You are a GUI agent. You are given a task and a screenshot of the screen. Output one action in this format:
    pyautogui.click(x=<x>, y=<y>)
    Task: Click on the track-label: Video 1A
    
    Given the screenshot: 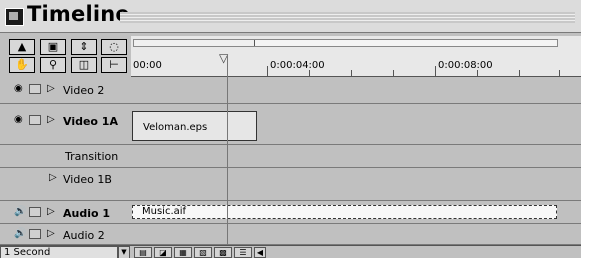 What is the action you would take?
    pyautogui.click(x=90, y=121)
    